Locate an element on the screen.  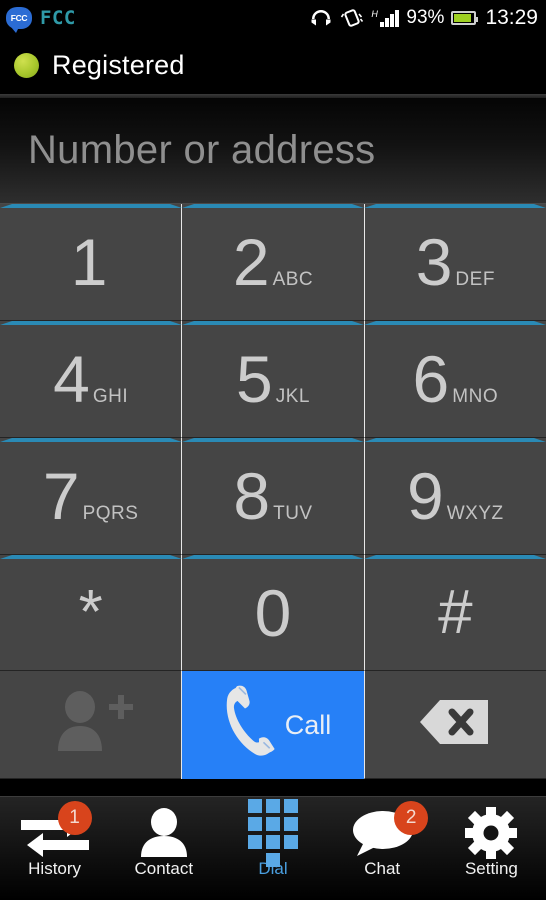
dialpad-grid-icon is located at coordinates (273, 833).